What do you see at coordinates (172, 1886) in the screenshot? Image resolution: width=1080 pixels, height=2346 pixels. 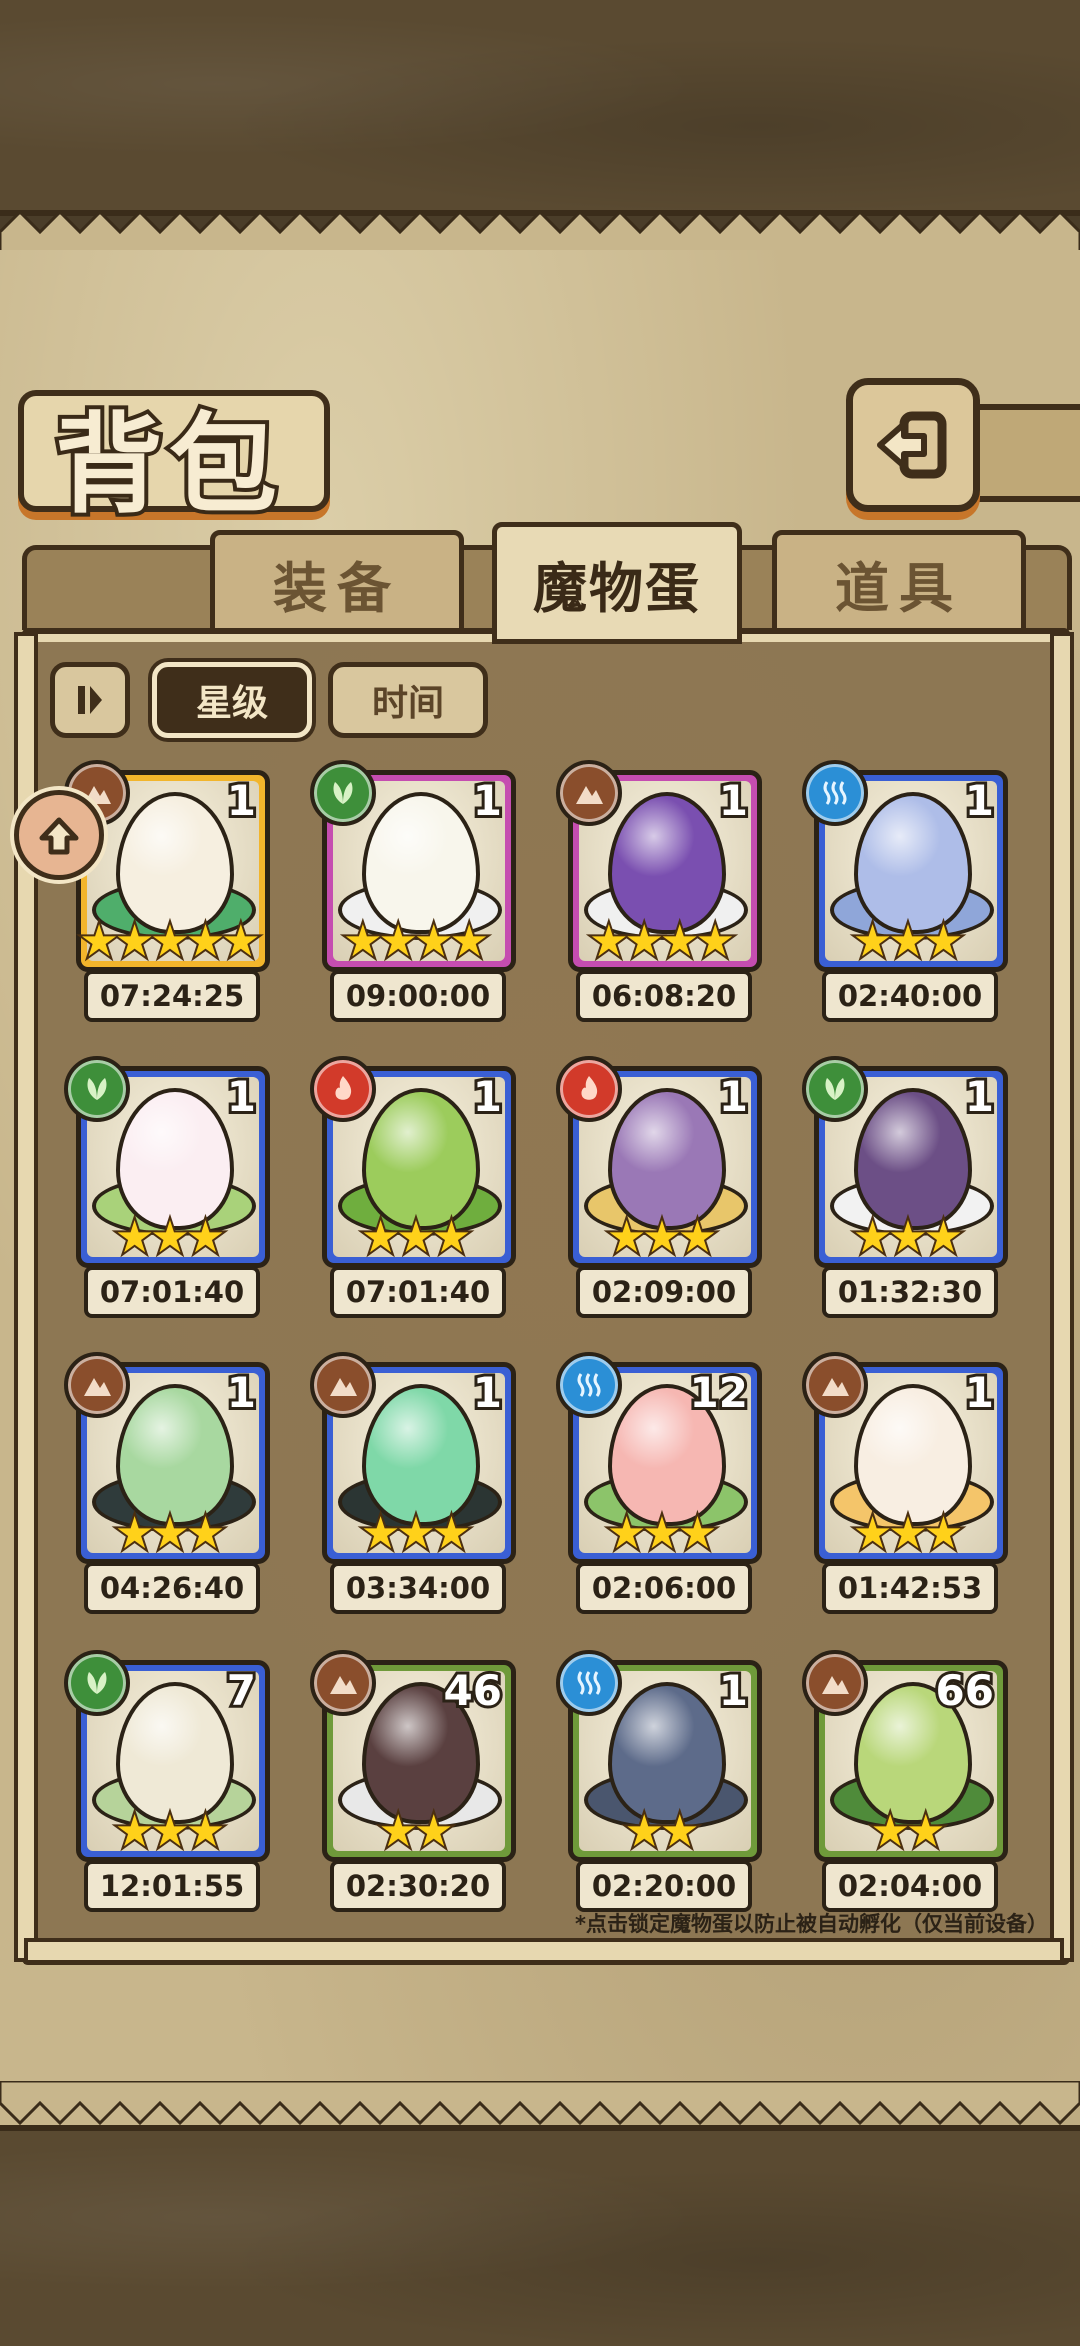 I see `egg-hatch-timer: 12:01:55` at bounding box center [172, 1886].